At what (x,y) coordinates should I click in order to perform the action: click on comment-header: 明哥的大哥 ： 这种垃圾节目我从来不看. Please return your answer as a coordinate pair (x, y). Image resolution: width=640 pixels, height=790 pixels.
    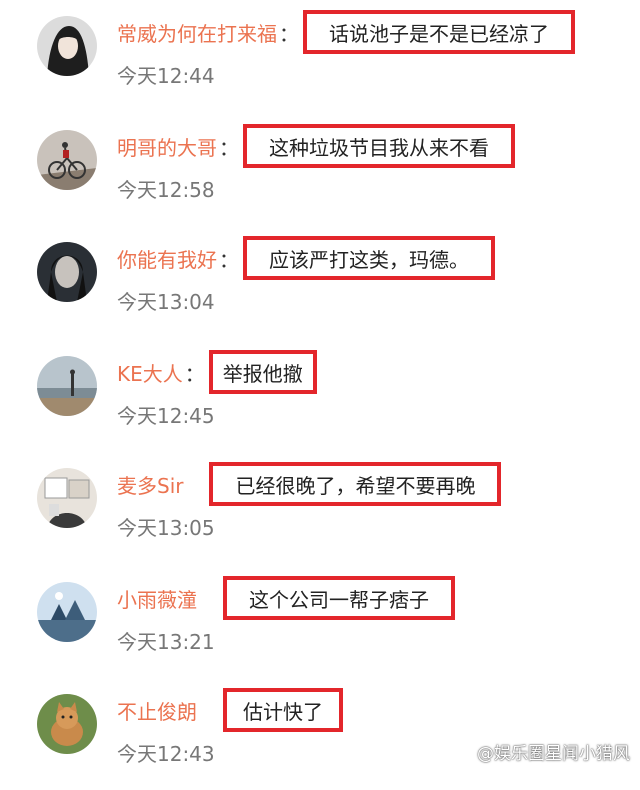
    Looking at the image, I should click on (316, 146).